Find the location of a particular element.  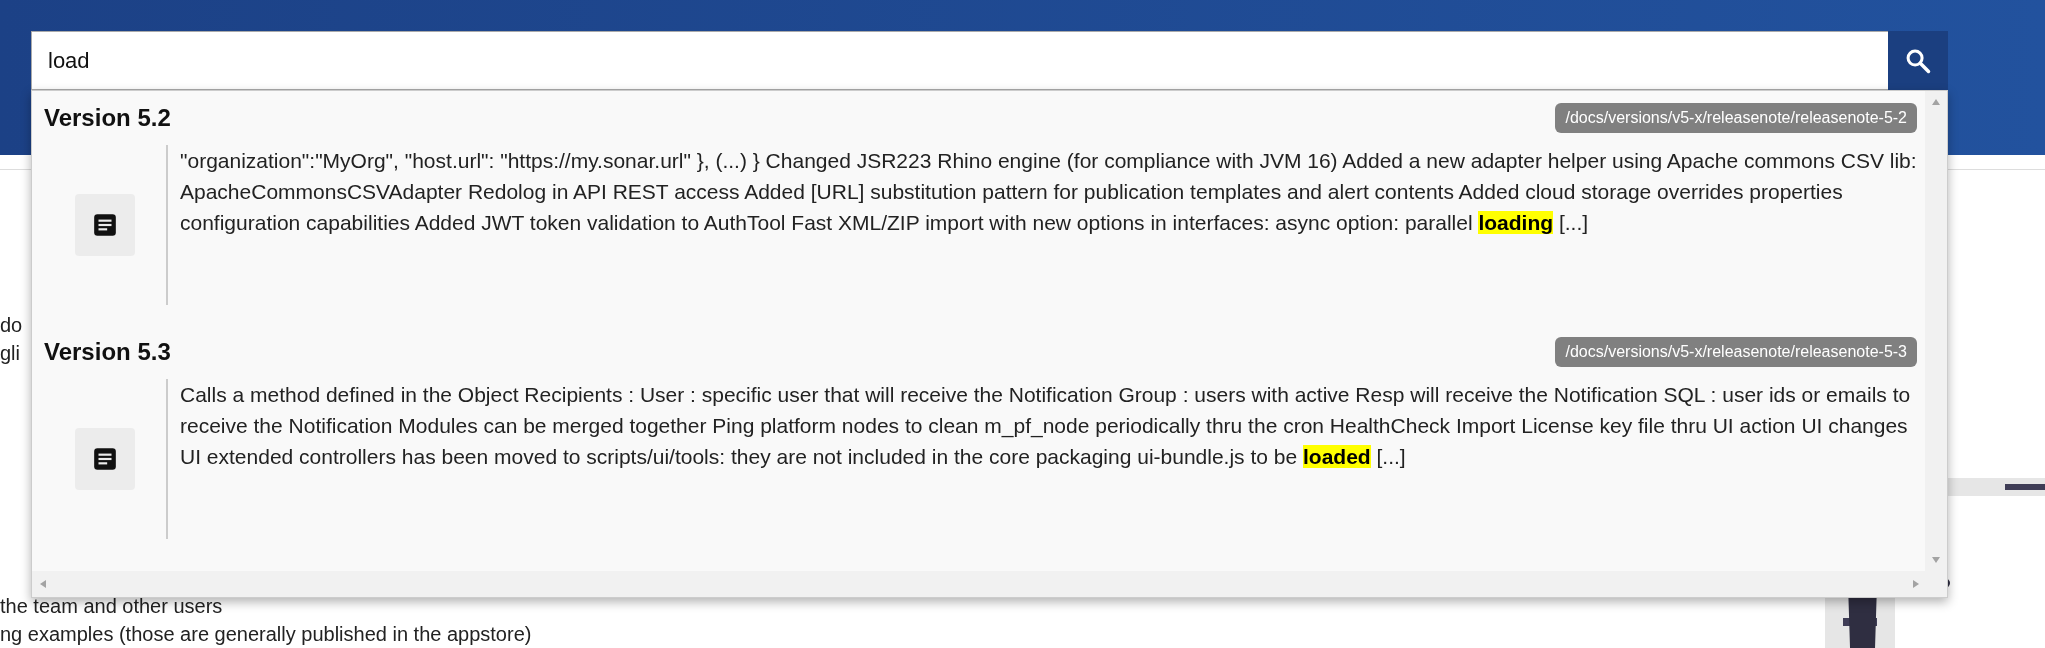

path-tag: /docs/versions/v5-x/releasenote/releasenote-5-2 is located at coordinates (1736, 118).